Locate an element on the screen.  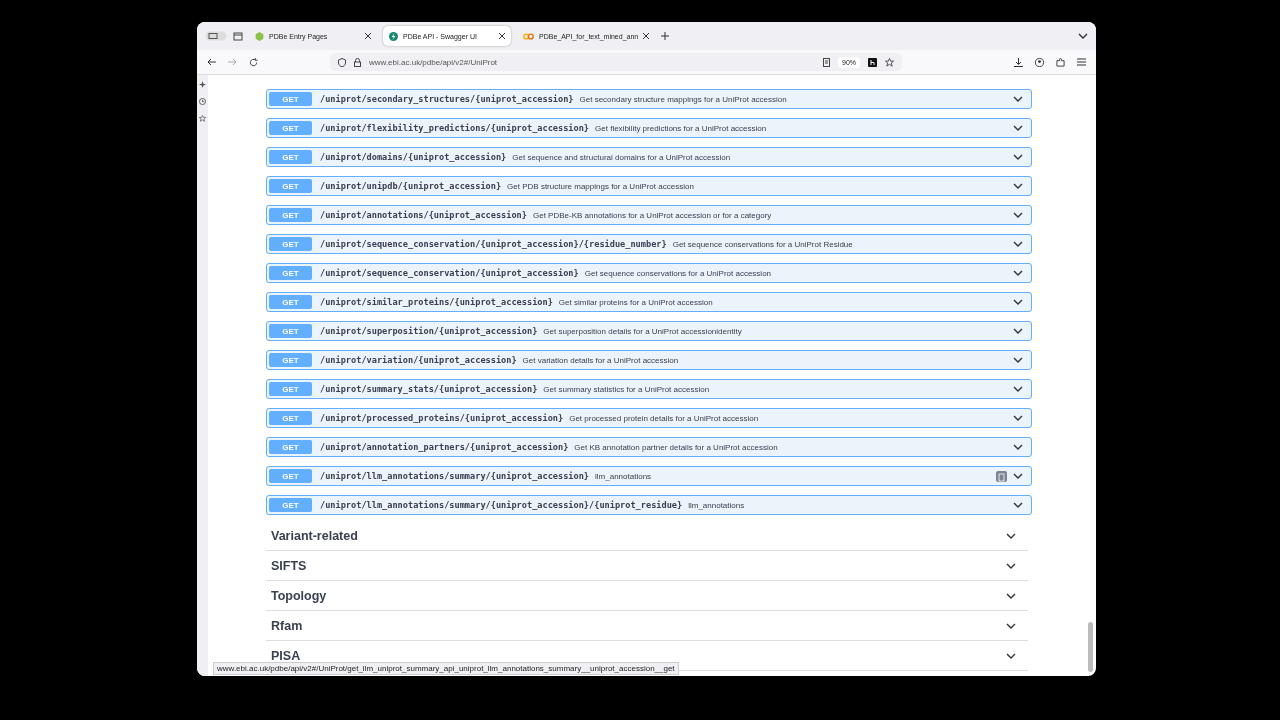
endpoint-row: GET /uniprot/secondary_structures/{uniprot_accession} Get secondary structure mappings for a UniProt accession is located at coordinates (649, 99).